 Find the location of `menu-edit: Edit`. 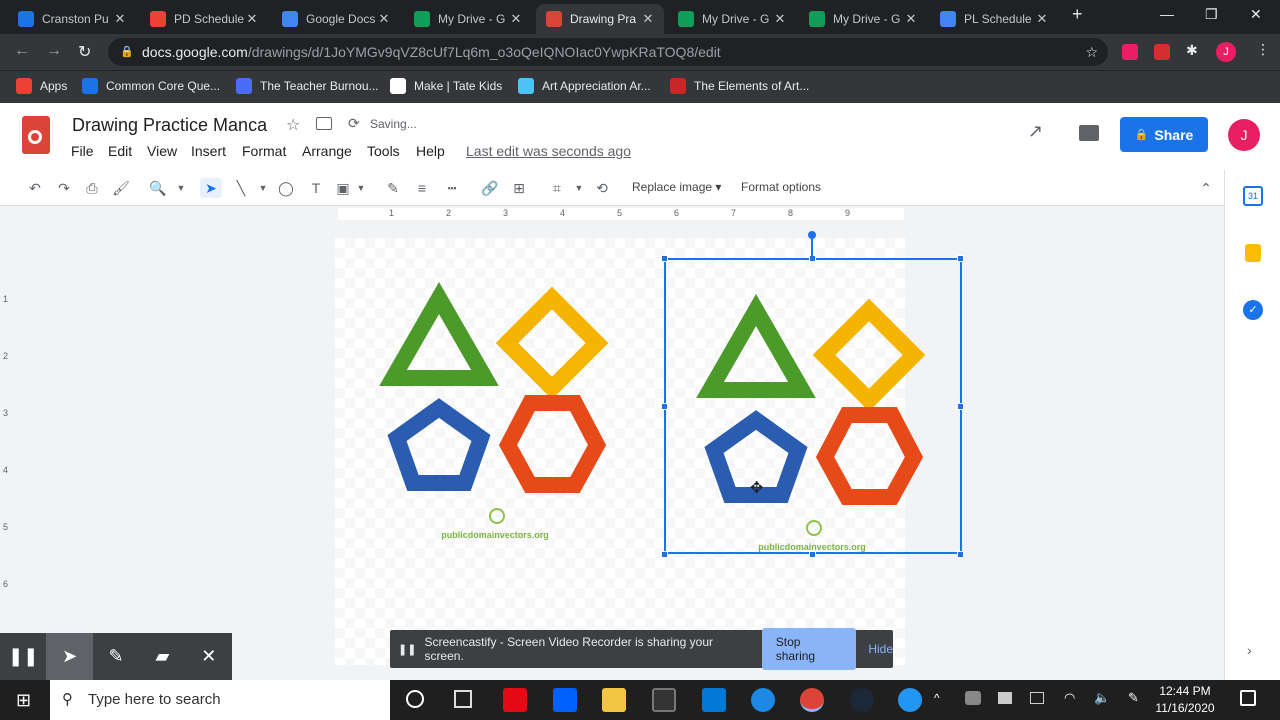

menu-edit: Edit is located at coordinates (120, 151).